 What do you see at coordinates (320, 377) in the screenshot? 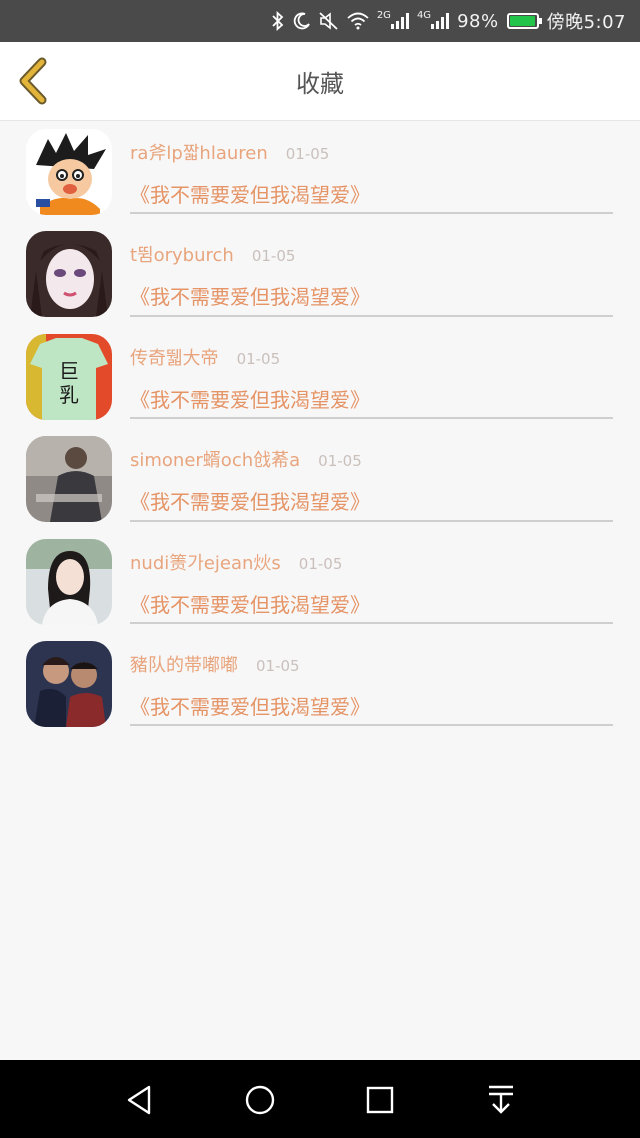
I see `favorite-item: 巨乳传奇뛟大帝 01-05 《我不需要爱但我渴望爱》` at bounding box center [320, 377].